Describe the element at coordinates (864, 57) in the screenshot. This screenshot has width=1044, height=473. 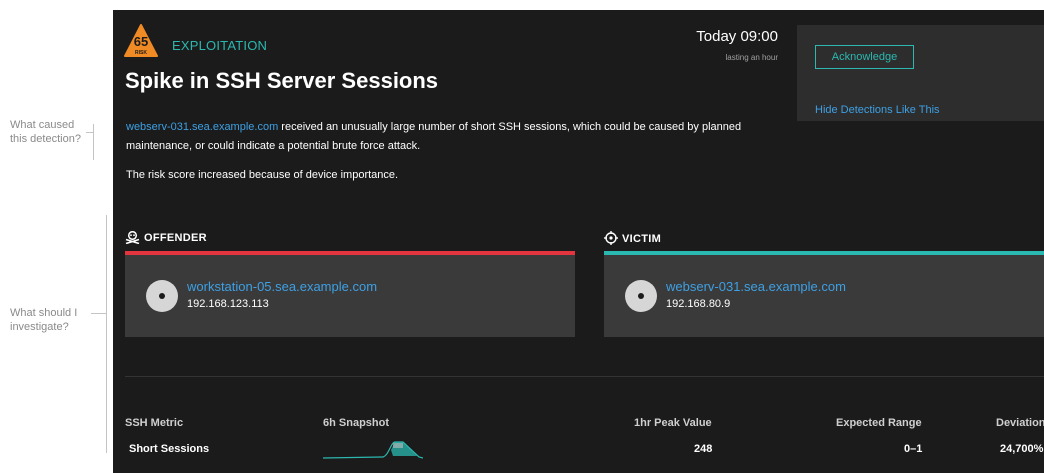
I see `acknowledge-button: Acknowledge` at that location.